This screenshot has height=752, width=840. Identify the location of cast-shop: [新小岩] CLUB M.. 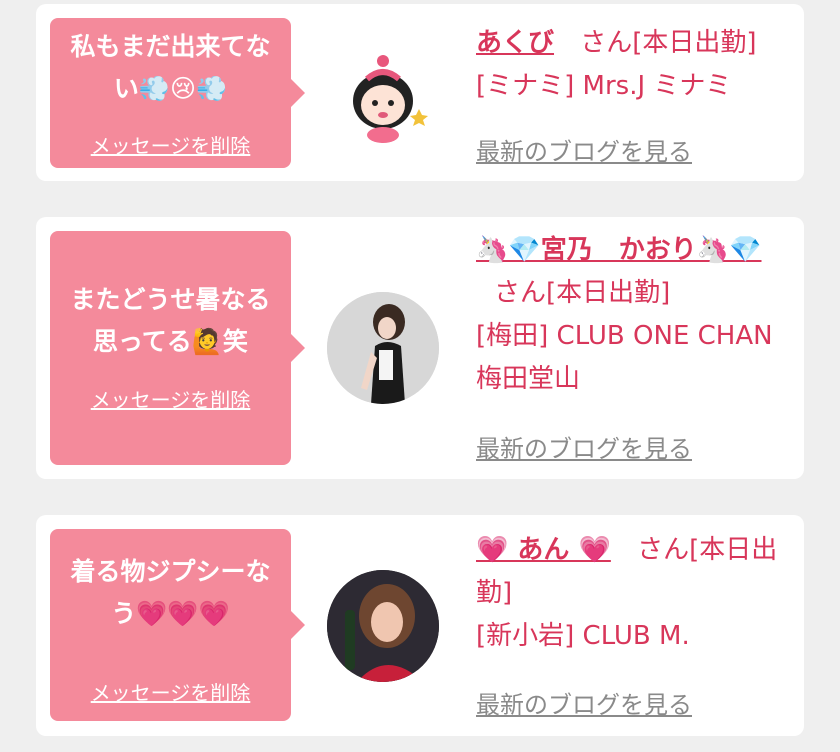
(583, 636).